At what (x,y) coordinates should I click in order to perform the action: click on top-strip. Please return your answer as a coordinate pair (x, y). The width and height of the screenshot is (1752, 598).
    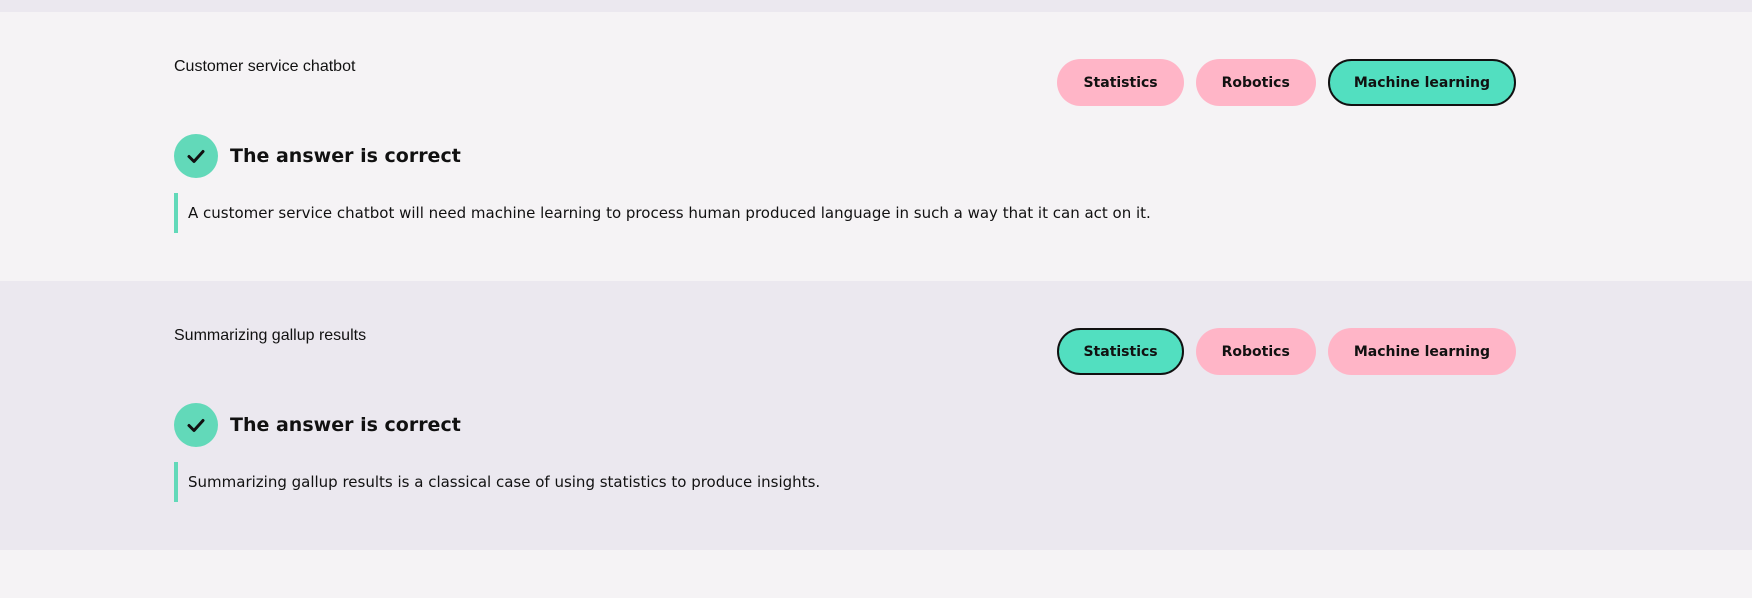
    Looking at the image, I should click on (876, 6).